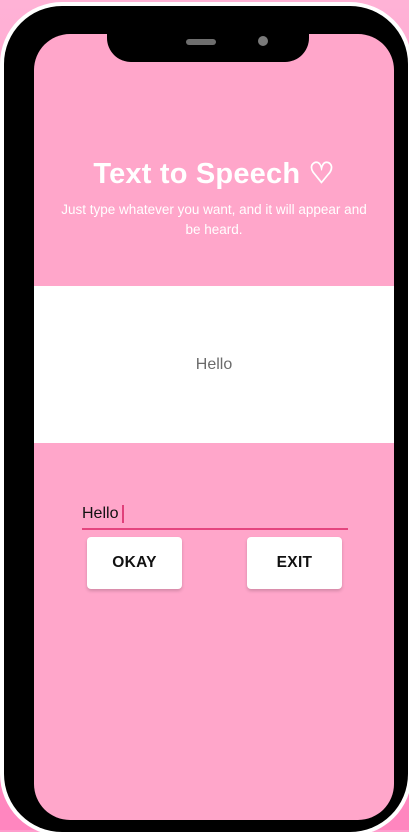 This screenshot has height=832, width=409. I want to click on okay-button: OKAY, so click(134, 563).